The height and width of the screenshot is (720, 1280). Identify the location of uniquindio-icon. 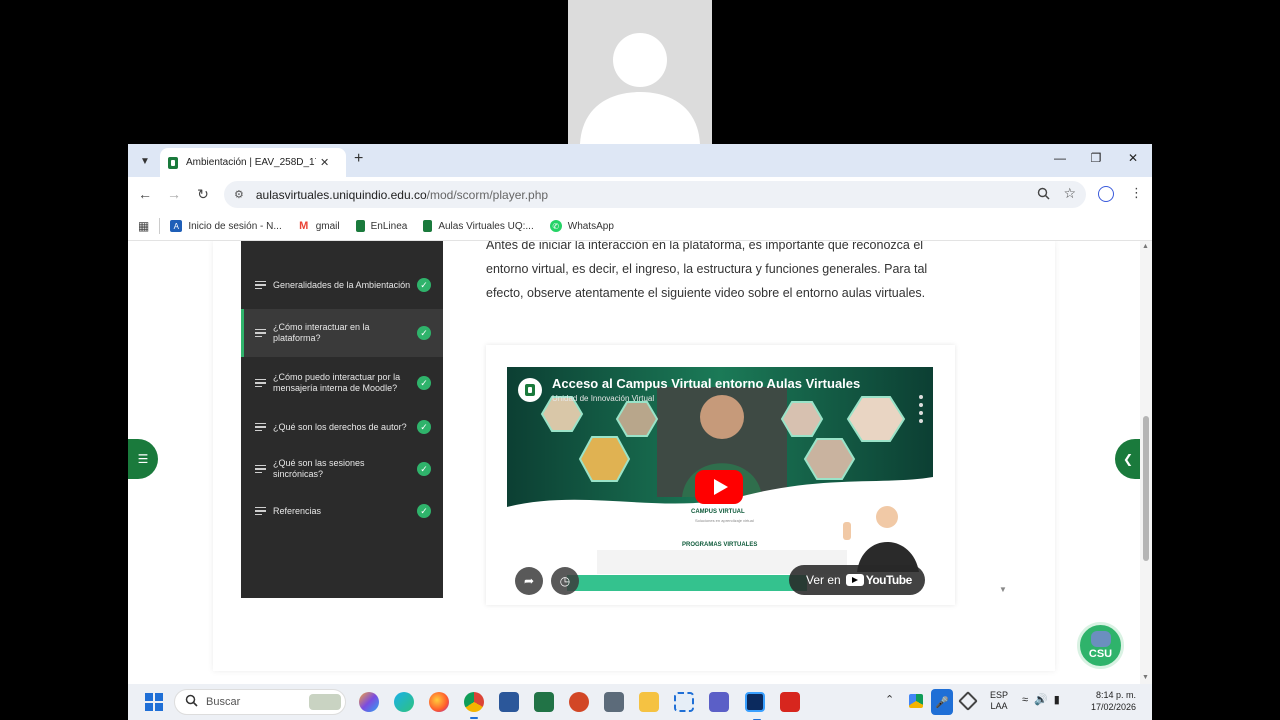
(428, 226).